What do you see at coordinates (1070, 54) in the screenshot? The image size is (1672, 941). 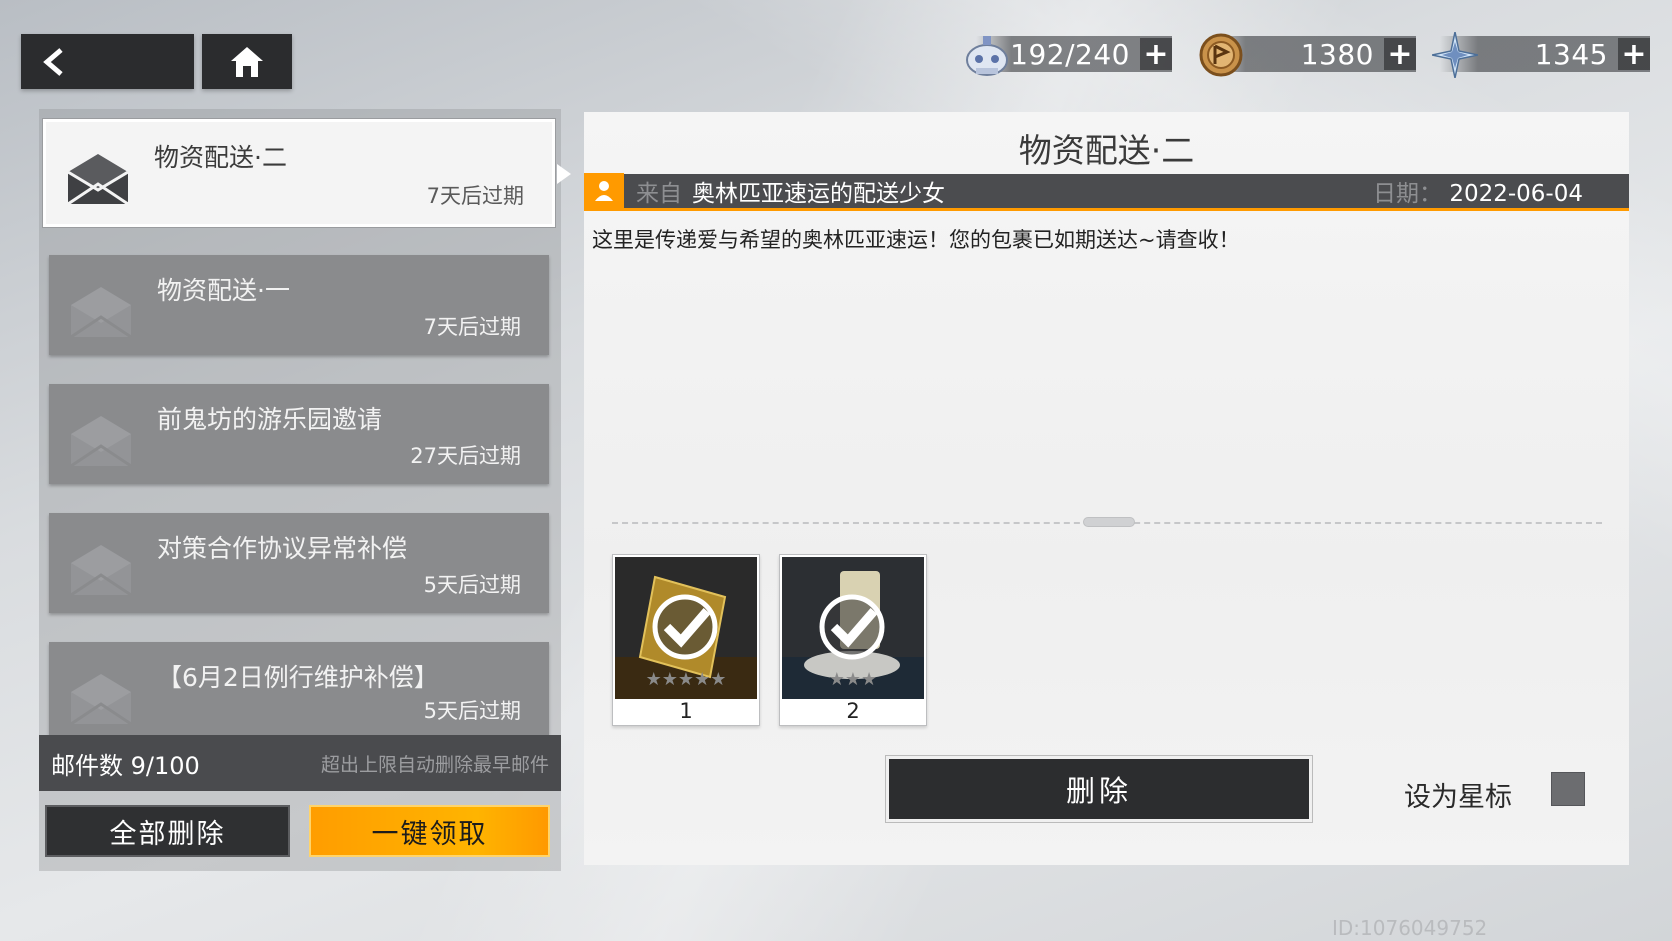 I see `stamina-value: 192/240` at bounding box center [1070, 54].